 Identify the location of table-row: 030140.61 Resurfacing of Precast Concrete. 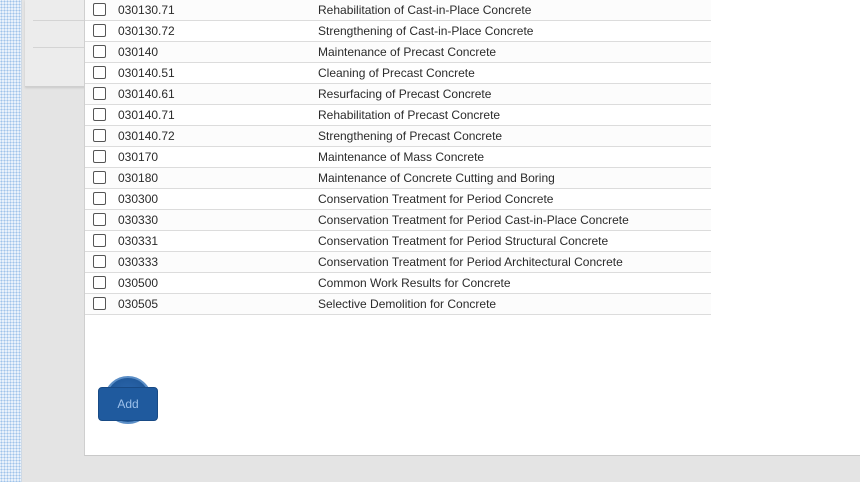
(398, 94).